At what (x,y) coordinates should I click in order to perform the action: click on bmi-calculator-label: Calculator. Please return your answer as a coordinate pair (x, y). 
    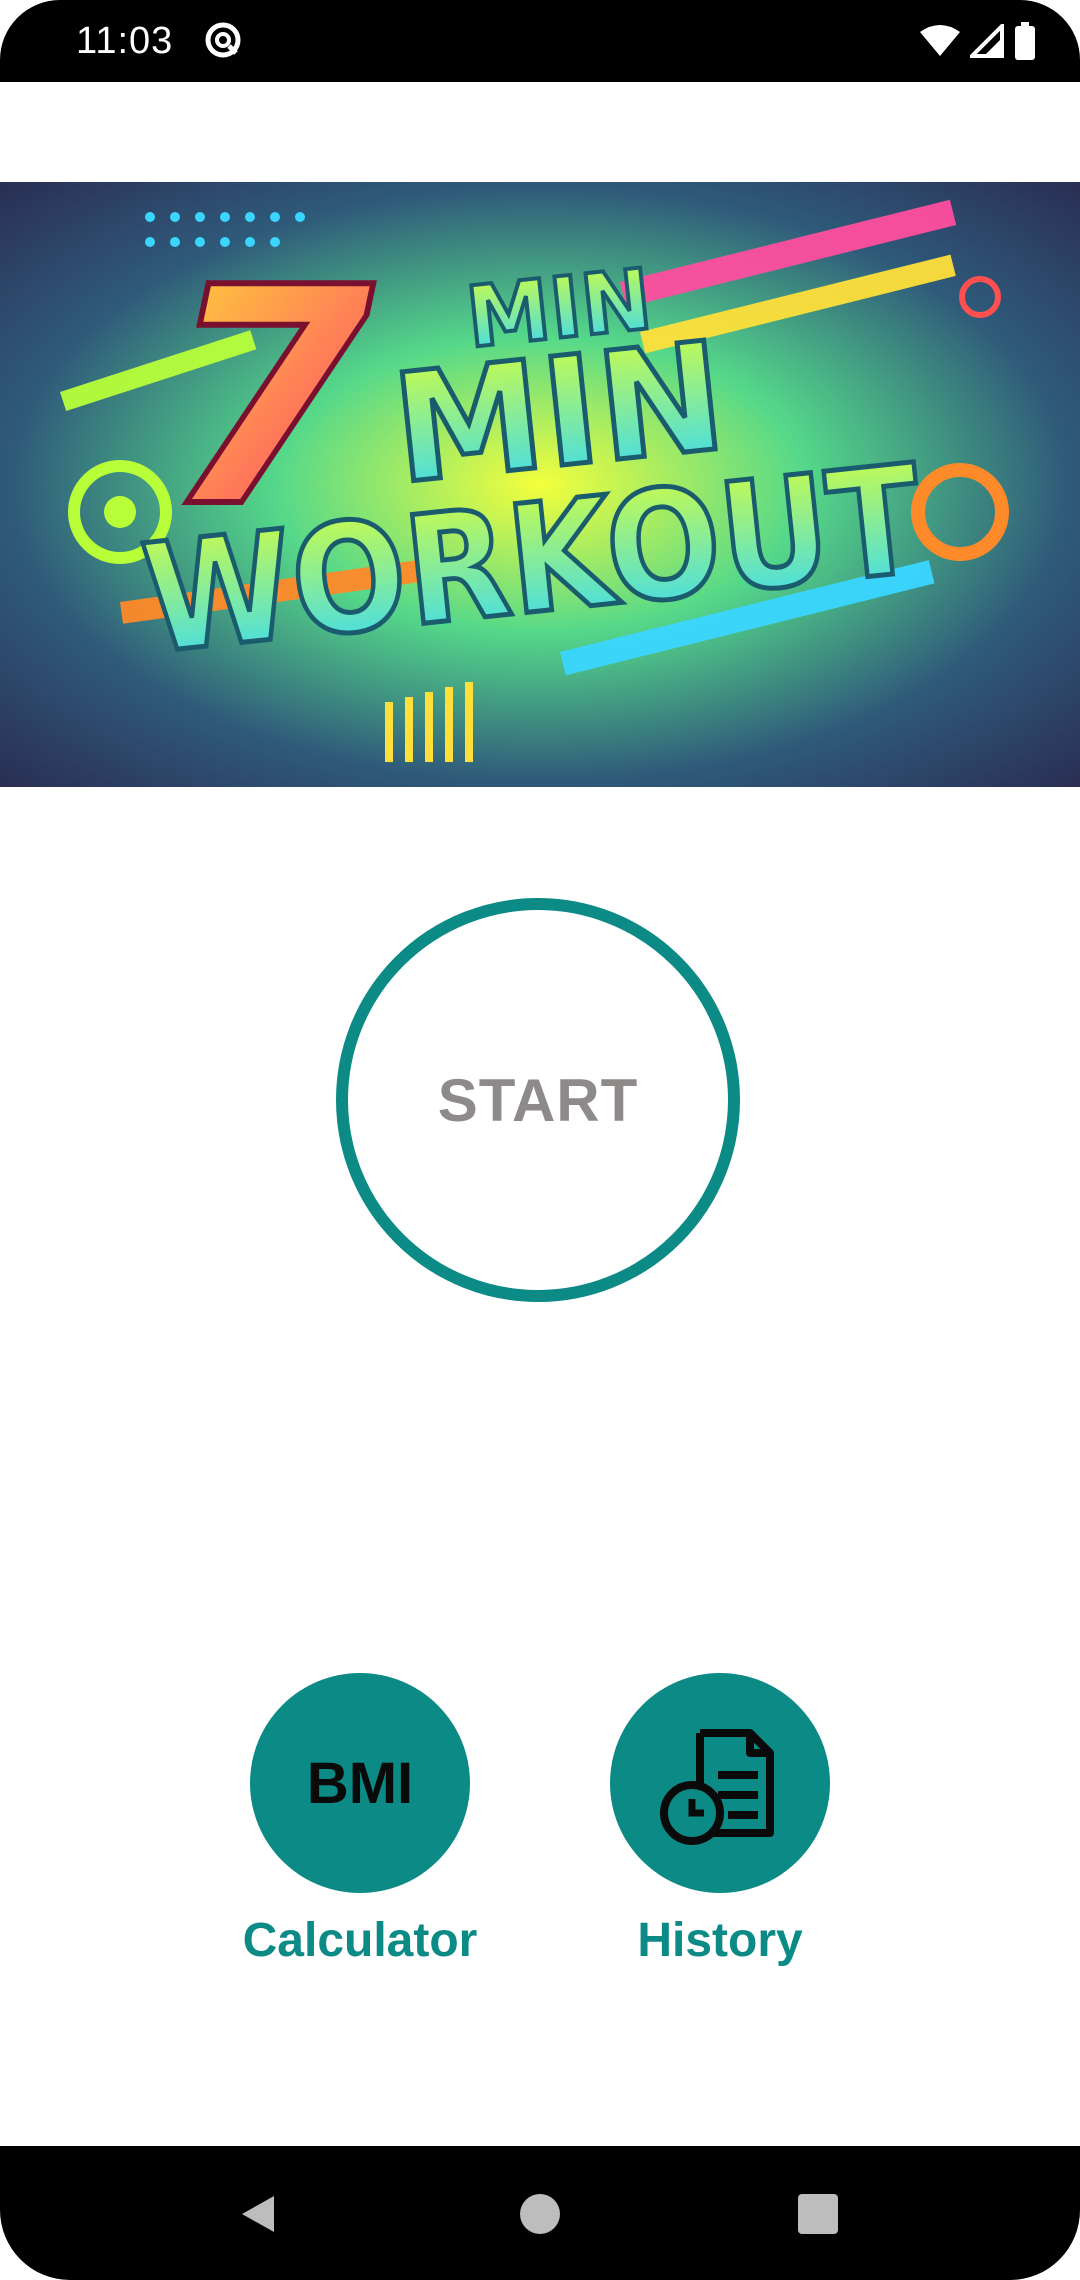
    Looking at the image, I should click on (360, 1940).